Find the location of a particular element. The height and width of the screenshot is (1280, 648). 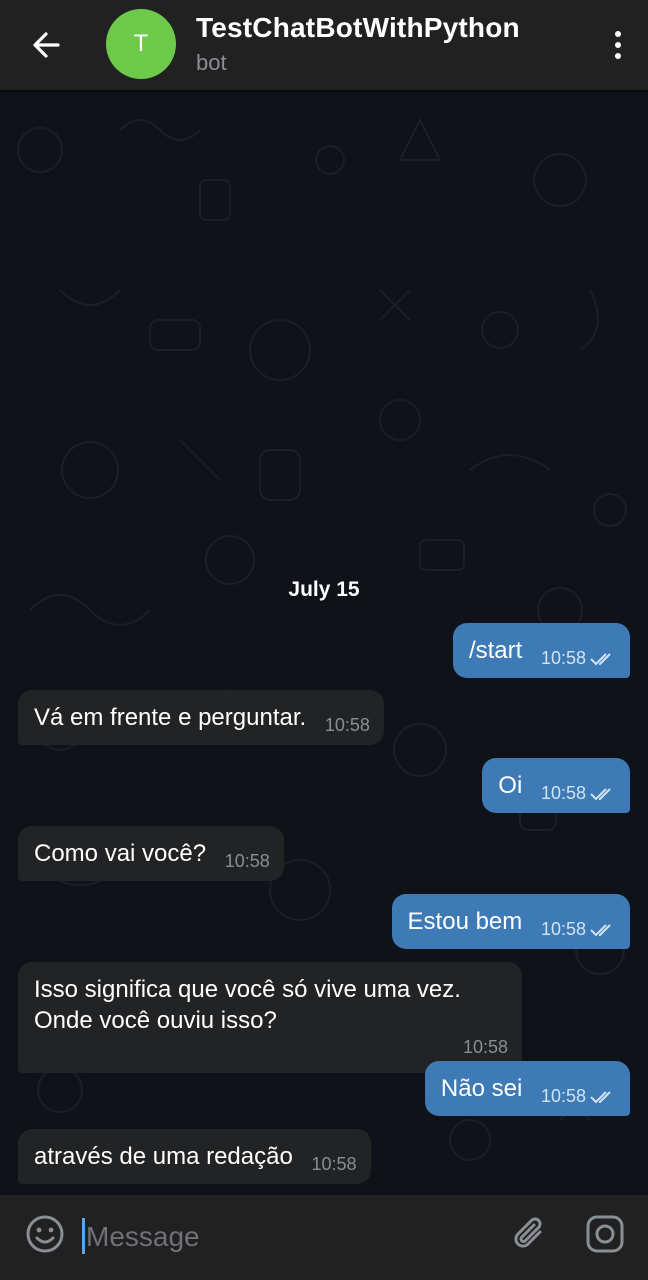

attach-button is located at coordinates (530, 1234).